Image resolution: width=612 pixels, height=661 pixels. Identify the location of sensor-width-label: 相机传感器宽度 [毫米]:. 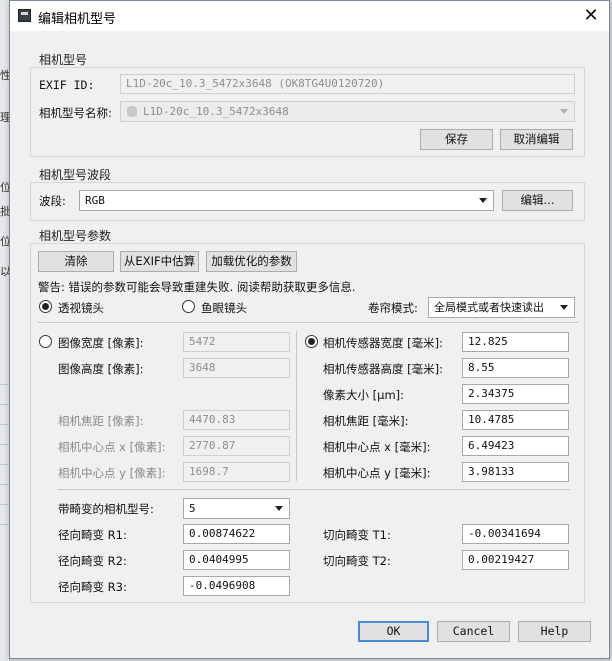
(383, 343).